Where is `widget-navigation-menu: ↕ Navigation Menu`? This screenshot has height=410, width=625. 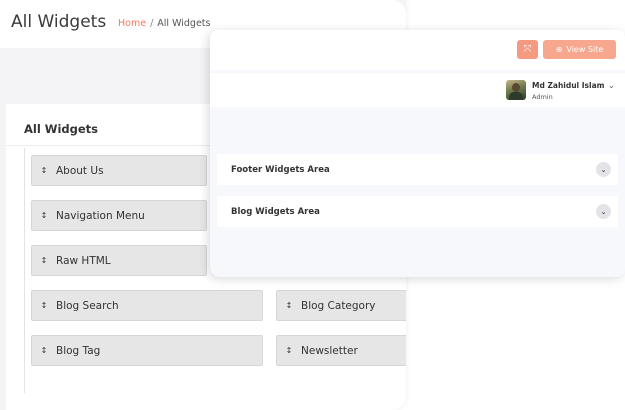
widget-navigation-menu: ↕ Navigation Menu is located at coordinates (119, 215).